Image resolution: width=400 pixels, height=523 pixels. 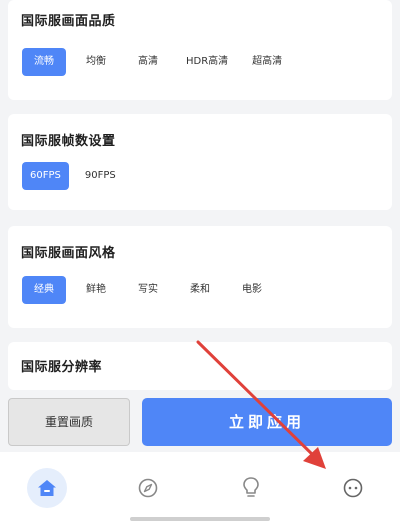 I want to click on quality-option-balanced: 均衡, so click(x=96, y=62).